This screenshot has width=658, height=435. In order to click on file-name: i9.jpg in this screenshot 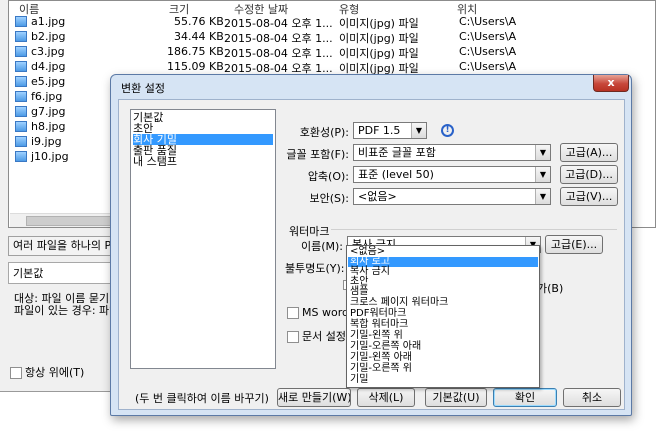, I will do `click(46, 141)`.